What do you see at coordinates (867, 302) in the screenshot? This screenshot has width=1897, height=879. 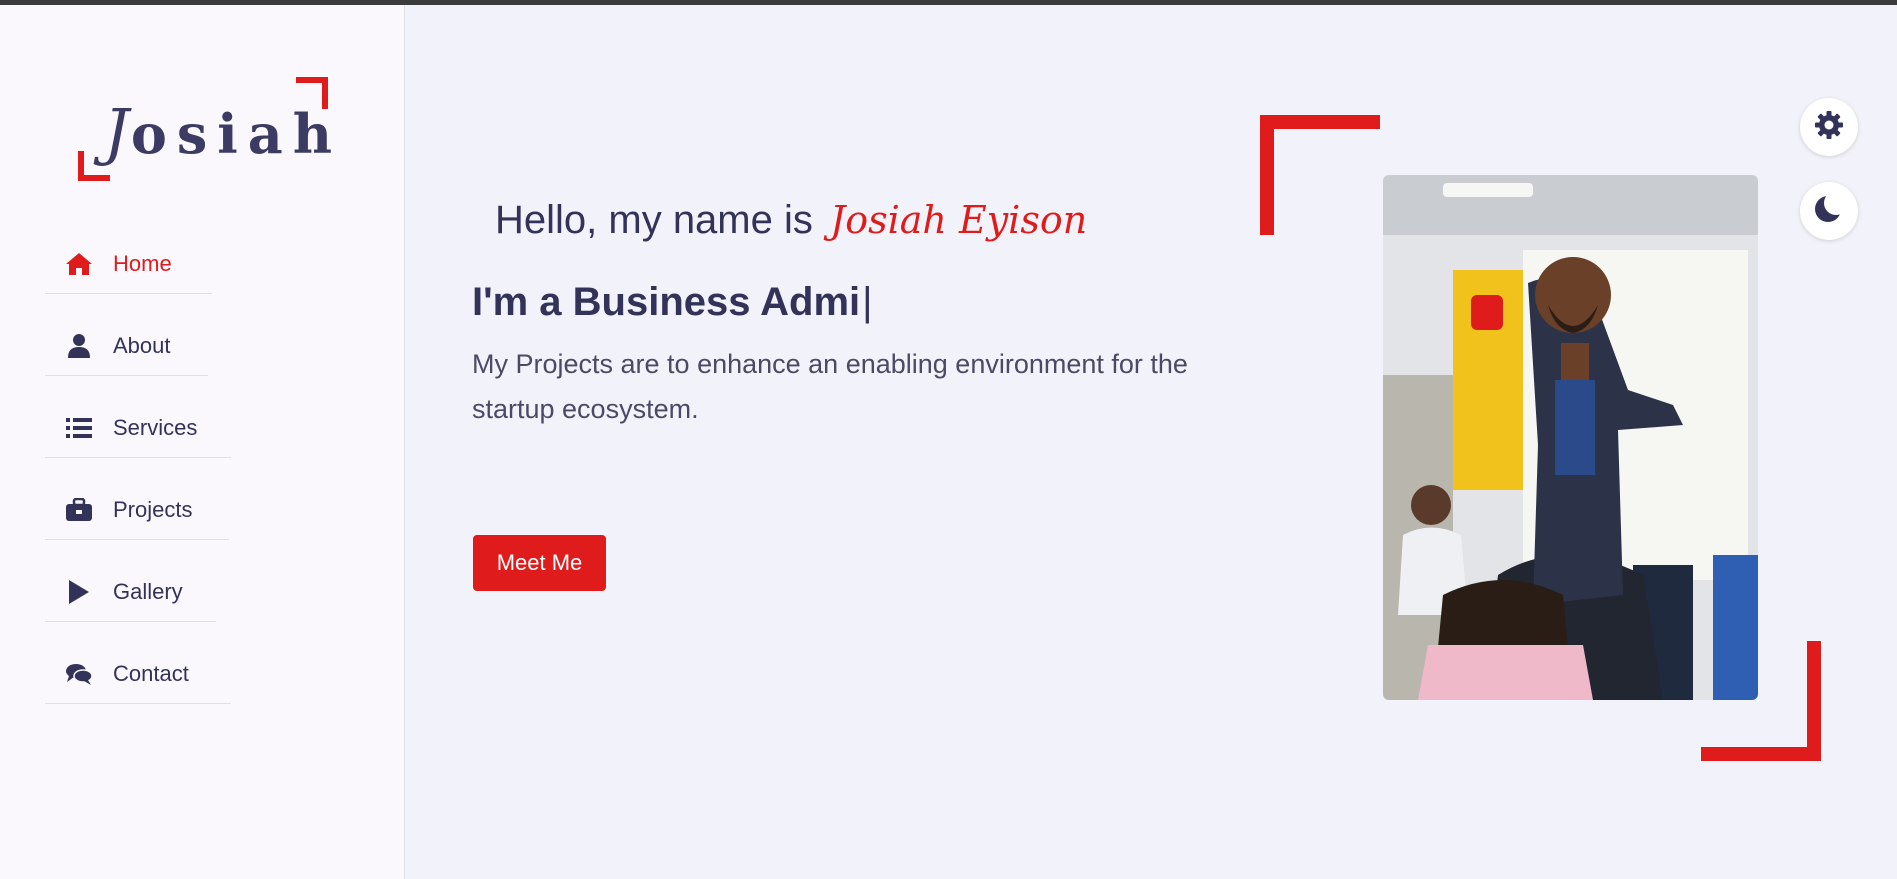 I see `typing-cursor: |` at bounding box center [867, 302].